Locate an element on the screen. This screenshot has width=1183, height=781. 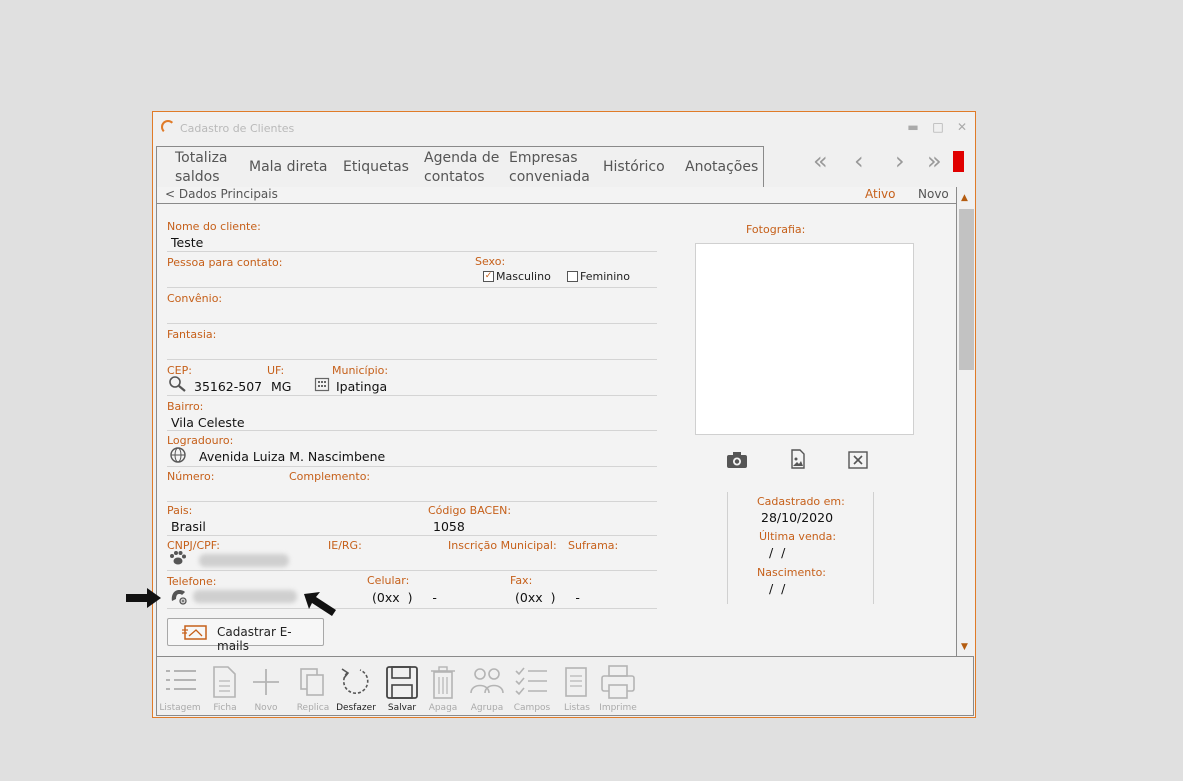
campos-button: Campos is located at coordinates (532, 687).